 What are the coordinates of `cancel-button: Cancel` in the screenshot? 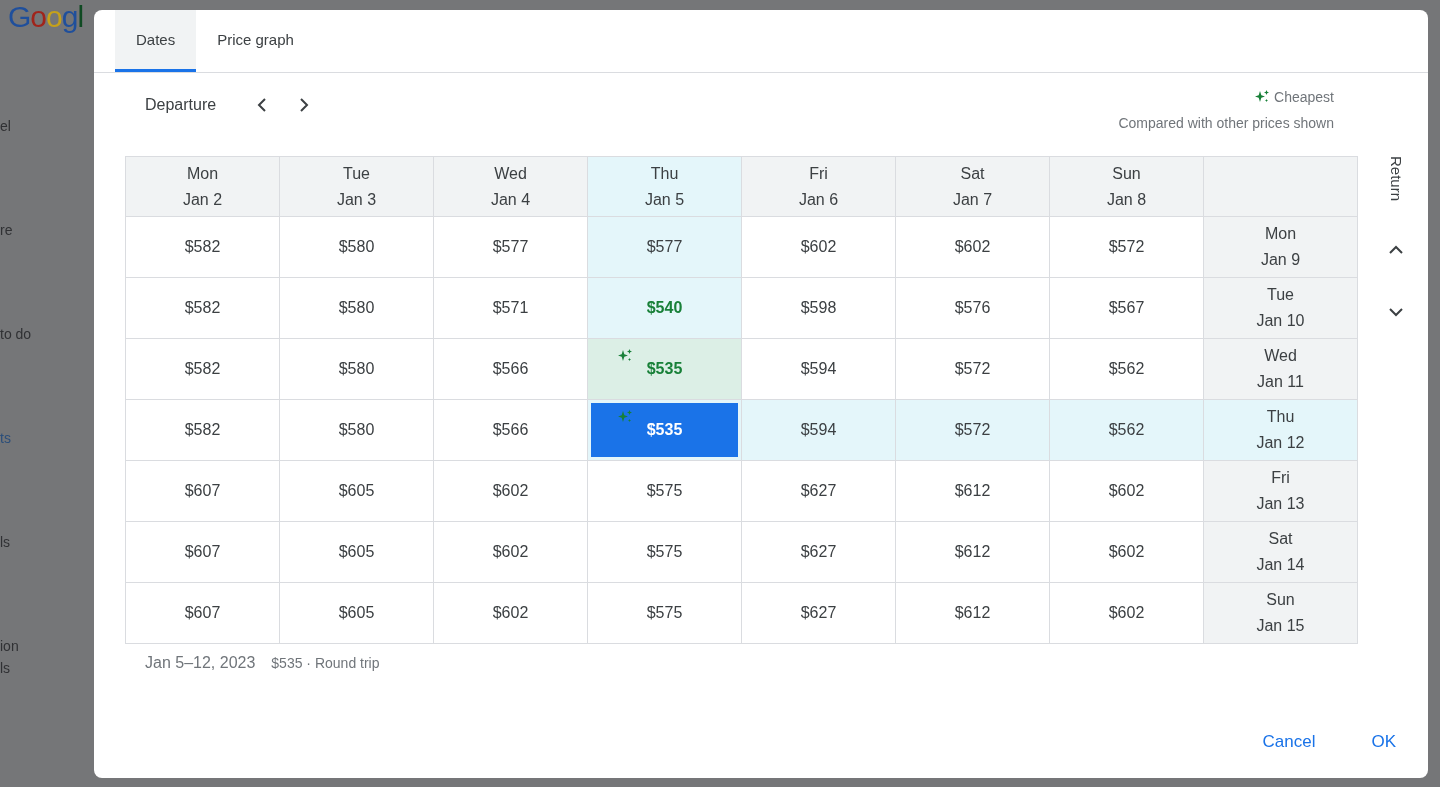 It's located at (1289, 742).